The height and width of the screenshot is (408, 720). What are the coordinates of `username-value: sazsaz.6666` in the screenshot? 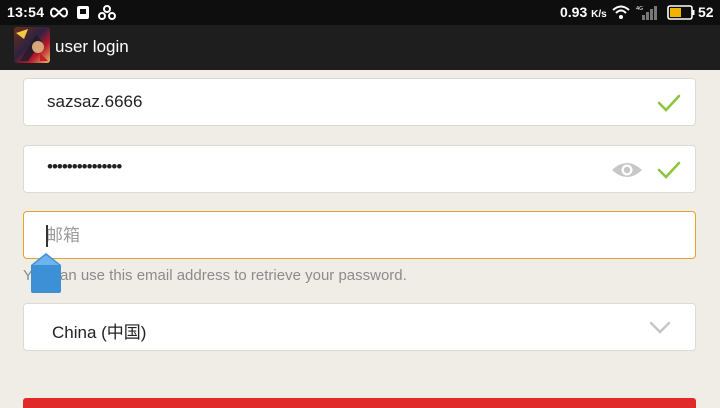 It's located at (95, 101).